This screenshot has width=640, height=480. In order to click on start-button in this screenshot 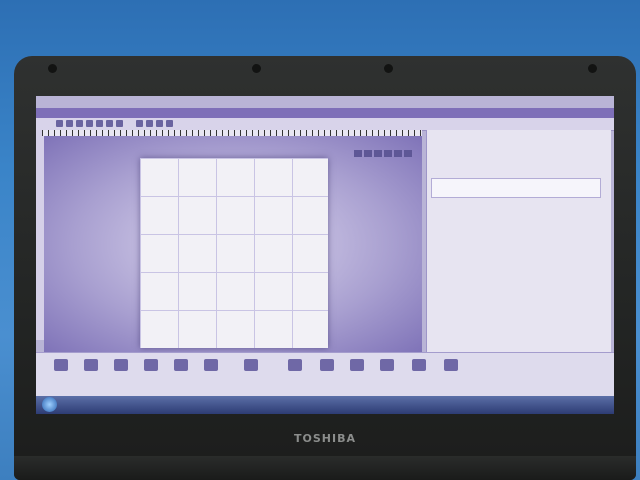, I will do `click(49, 404)`.